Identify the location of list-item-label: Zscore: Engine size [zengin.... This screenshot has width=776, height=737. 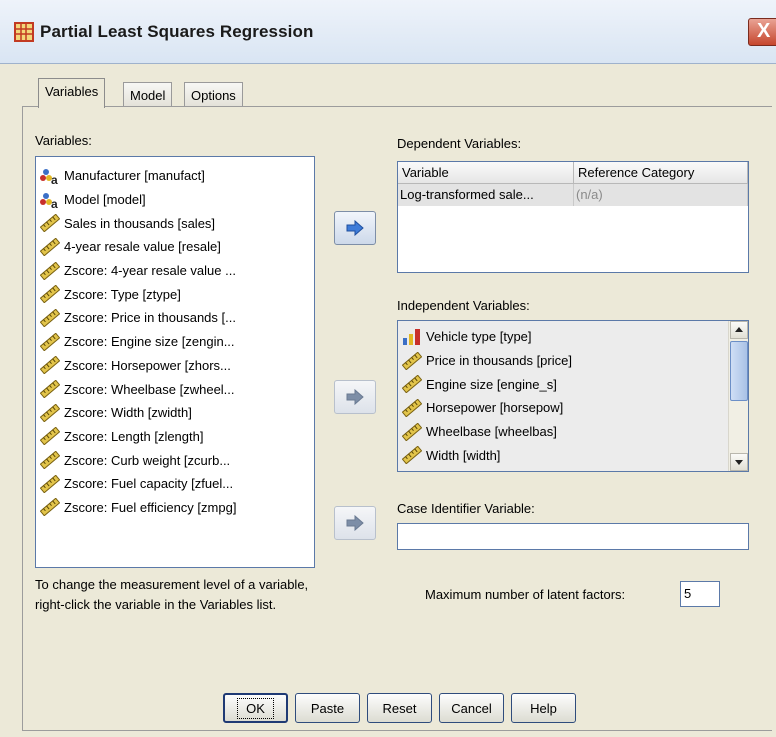
(149, 342).